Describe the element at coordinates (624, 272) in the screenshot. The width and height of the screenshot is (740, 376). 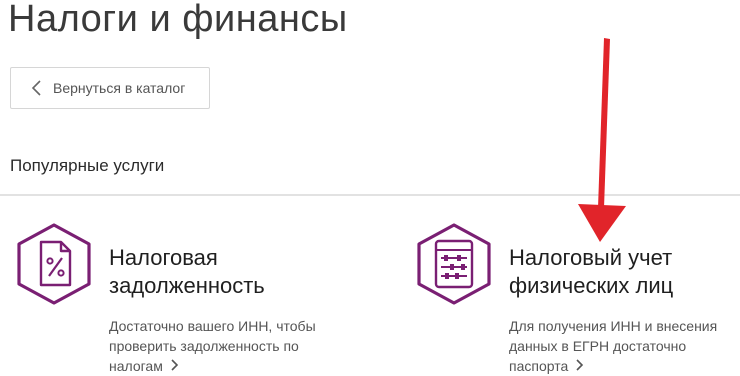
I see `service-title: Налоговый учет физических лиц` at that location.